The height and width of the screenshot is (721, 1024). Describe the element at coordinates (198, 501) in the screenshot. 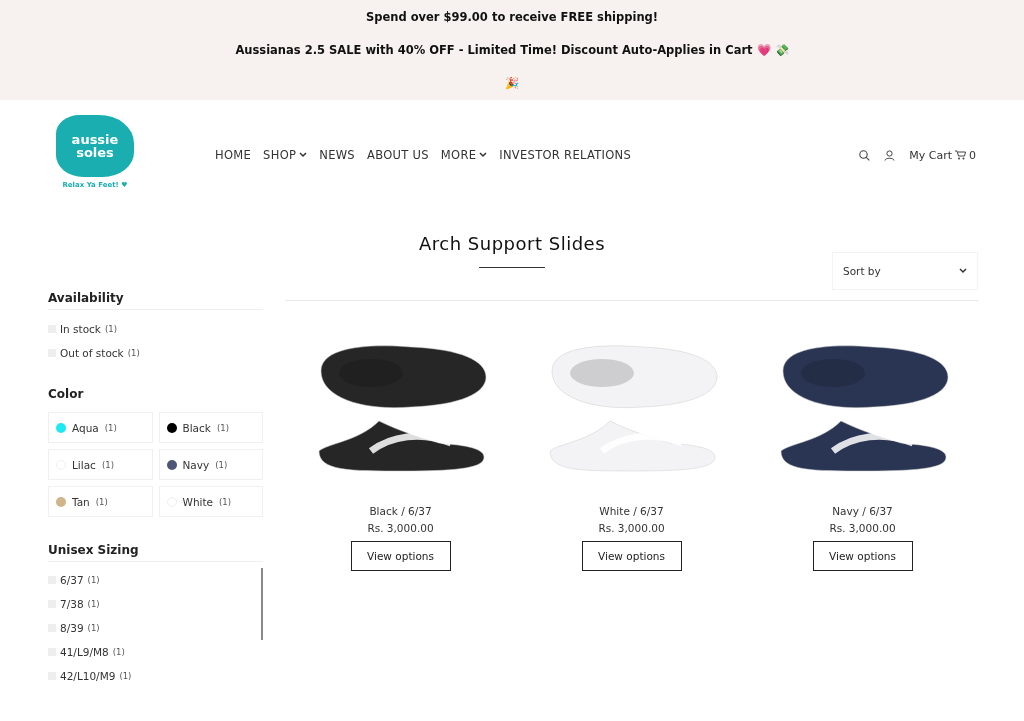

I see `filter-option-label: White` at that location.